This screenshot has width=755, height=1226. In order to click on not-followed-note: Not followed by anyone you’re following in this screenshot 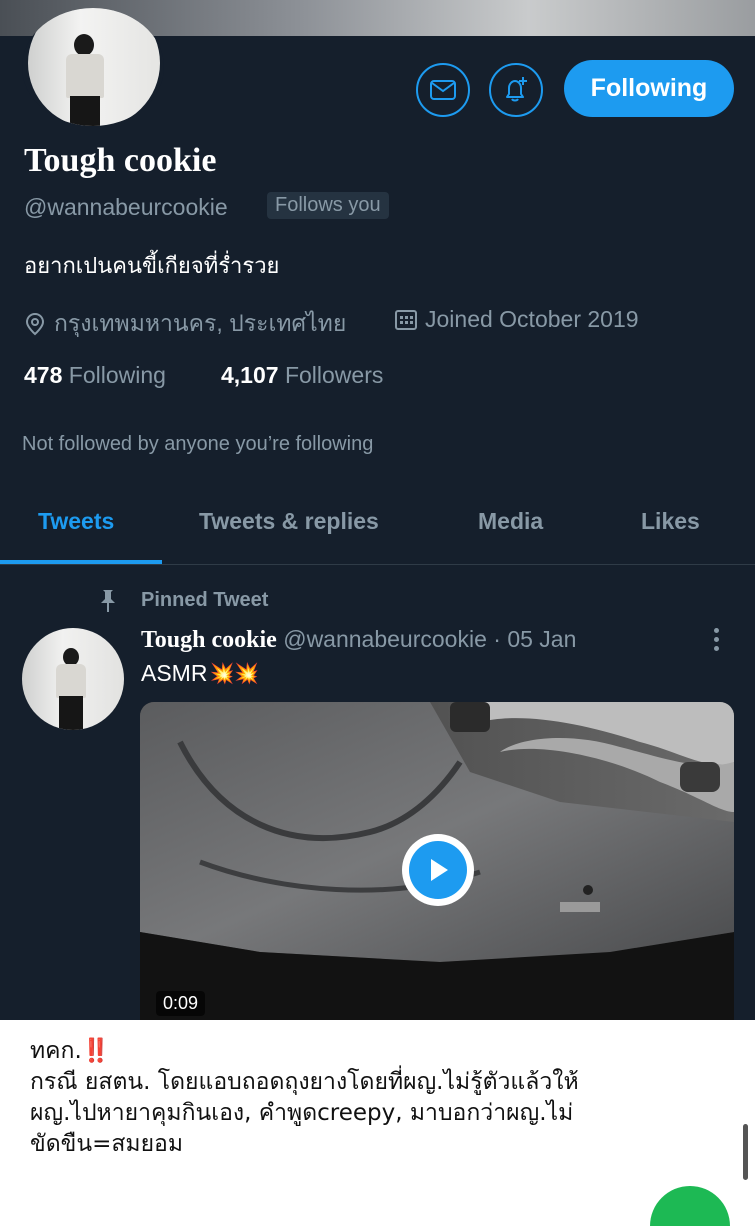, I will do `click(198, 444)`.